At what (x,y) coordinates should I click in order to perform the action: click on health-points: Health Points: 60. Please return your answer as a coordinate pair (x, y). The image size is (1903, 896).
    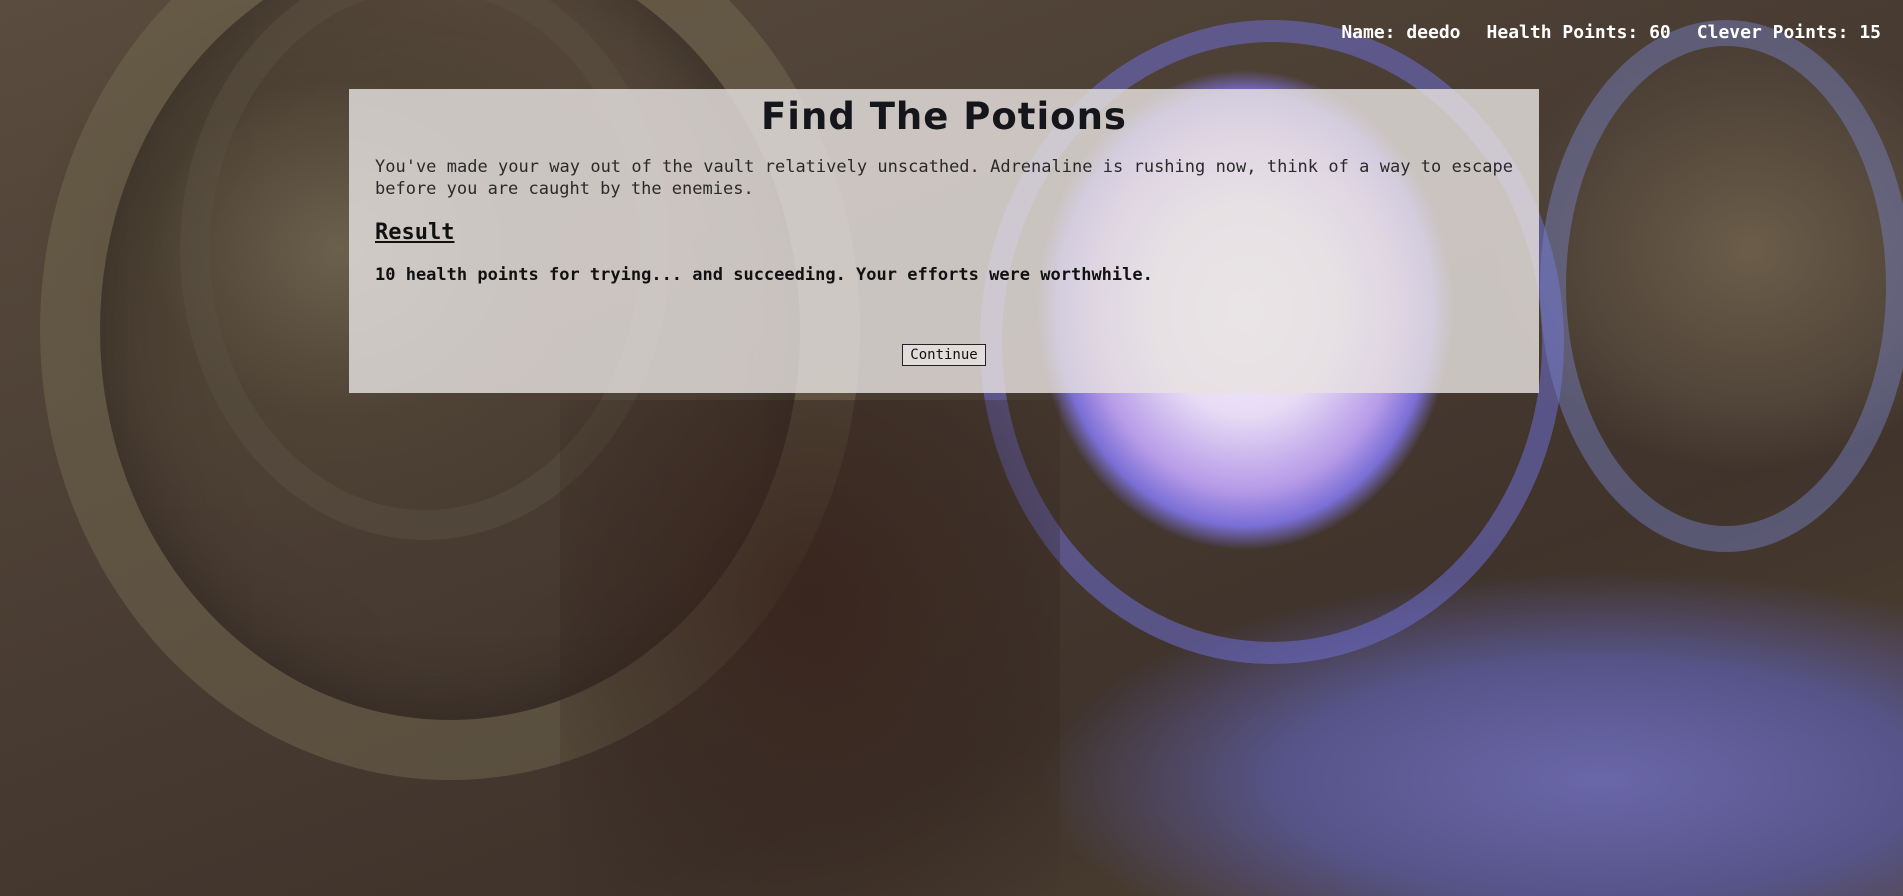
    Looking at the image, I should click on (1578, 32).